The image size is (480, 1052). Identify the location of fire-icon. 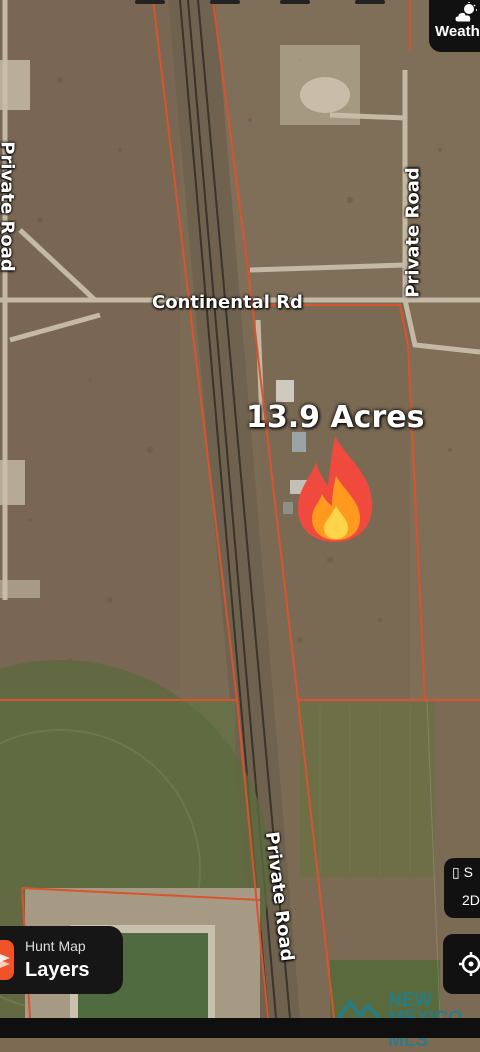
(335, 489).